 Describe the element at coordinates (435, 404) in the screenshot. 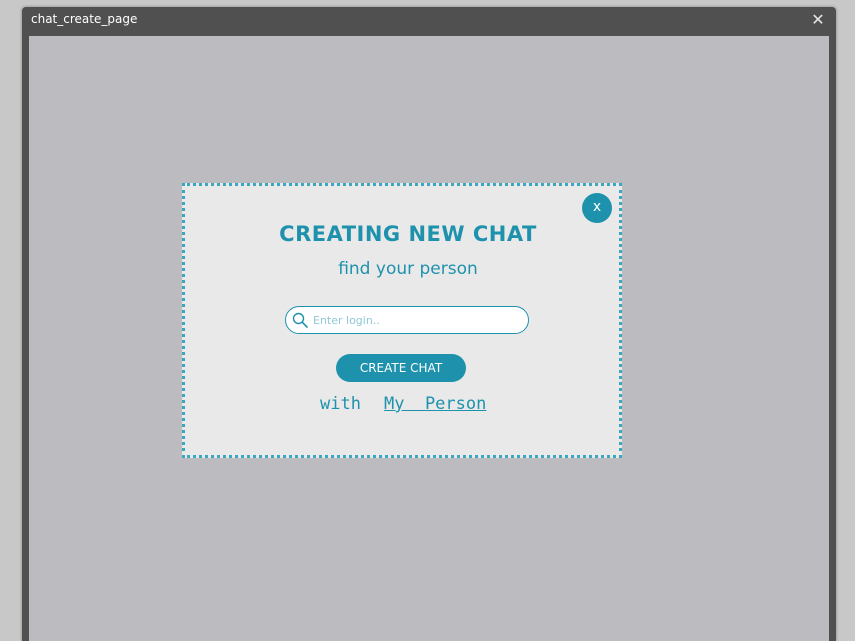

I see `selected-person-link: My Person` at that location.